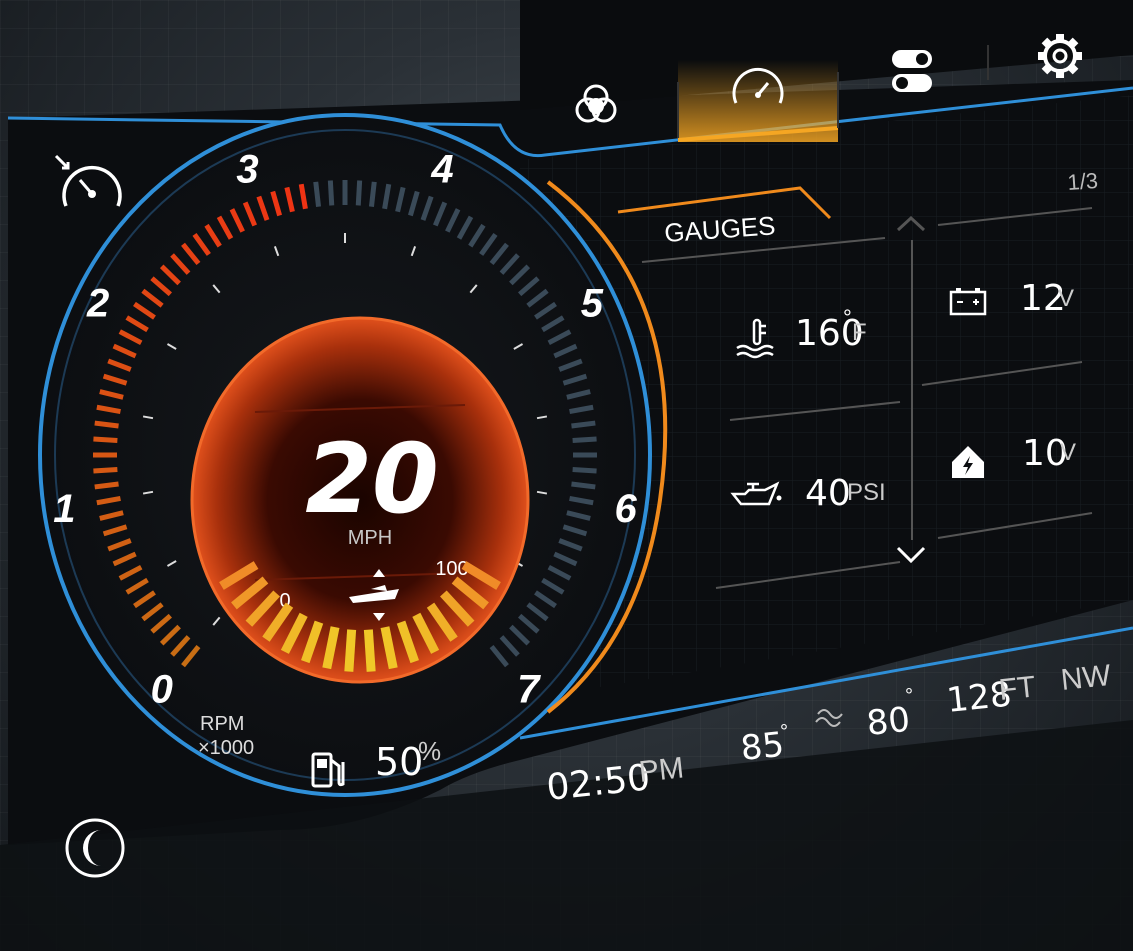  I want to click on tach-label: 2, so click(97, 304).